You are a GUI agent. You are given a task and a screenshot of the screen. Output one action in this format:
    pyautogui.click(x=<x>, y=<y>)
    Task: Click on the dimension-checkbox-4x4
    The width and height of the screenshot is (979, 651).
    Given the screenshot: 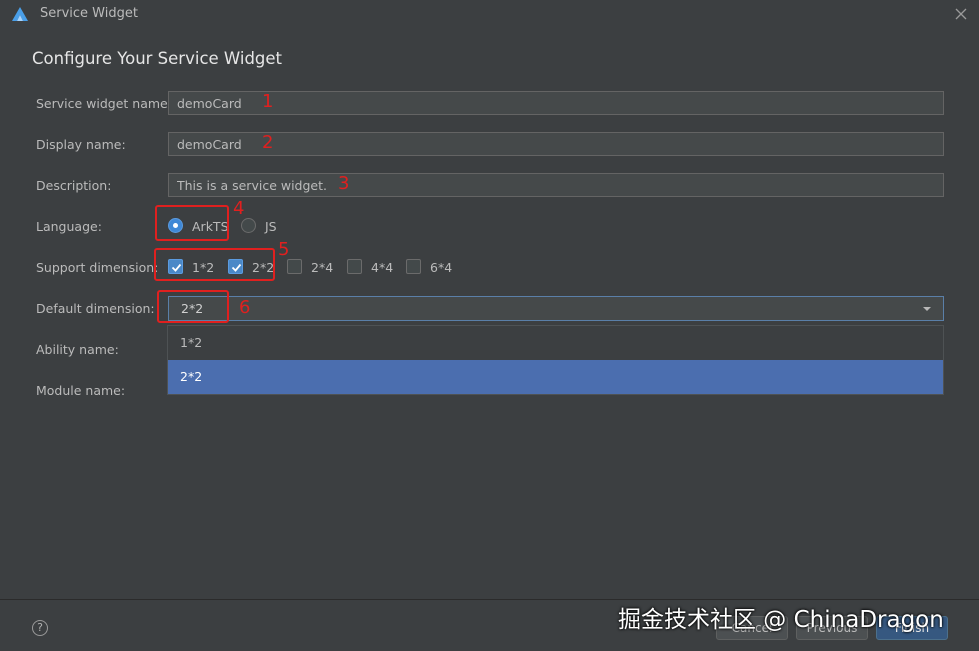 What is the action you would take?
    pyautogui.click(x=354, y=266)
    